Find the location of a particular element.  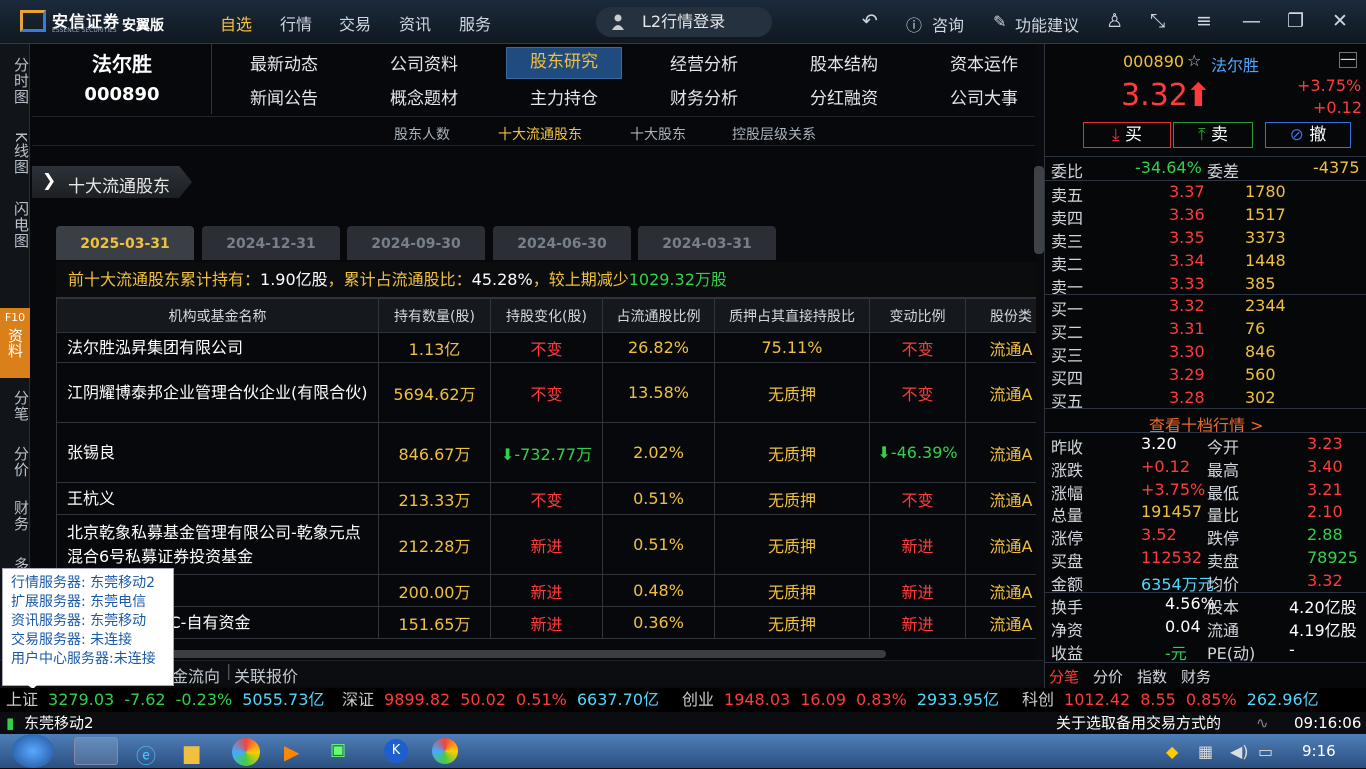

folder-icon: ▆ is located at coordinates (191, 752).